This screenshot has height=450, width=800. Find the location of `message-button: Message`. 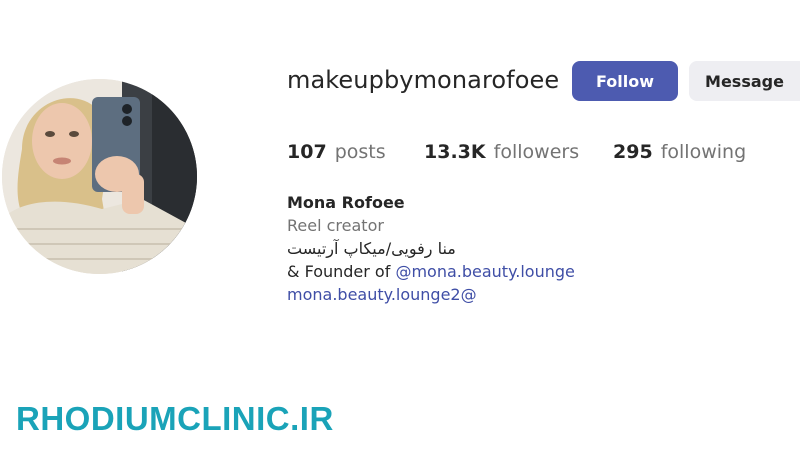

message-button: Message is located at coordinates (744, 81).